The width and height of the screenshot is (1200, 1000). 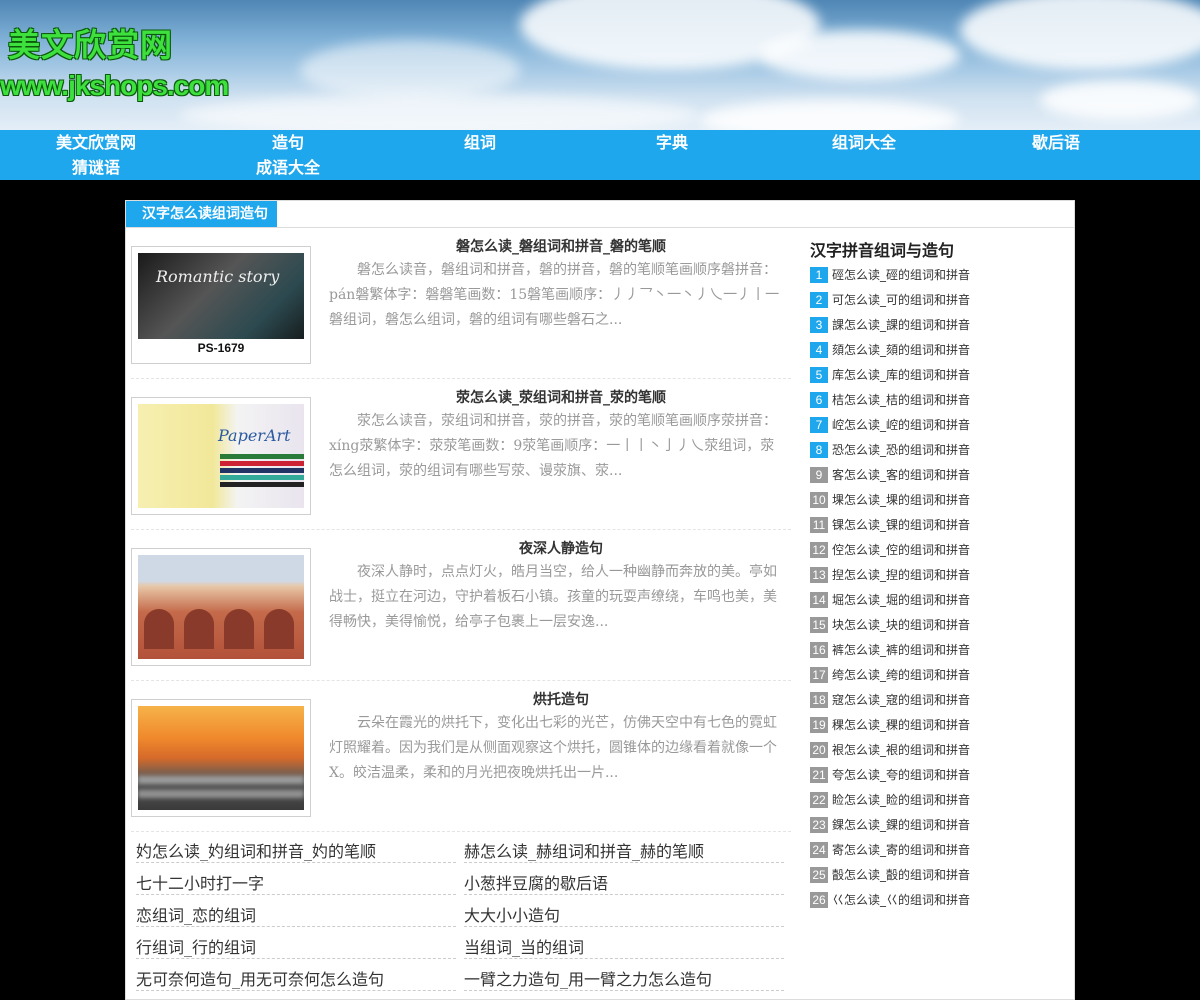 What do you see at coordinates (890, 576) in the screenshot?
I see `sidebar-item: 13 揑怎么读_揑的组词和拼音` at bounding box center [890, 576].